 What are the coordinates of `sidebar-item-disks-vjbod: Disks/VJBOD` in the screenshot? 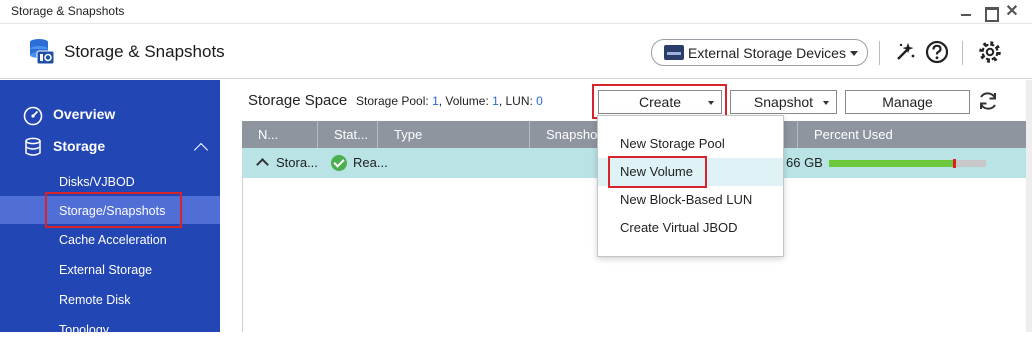 It's located at (110, 182).